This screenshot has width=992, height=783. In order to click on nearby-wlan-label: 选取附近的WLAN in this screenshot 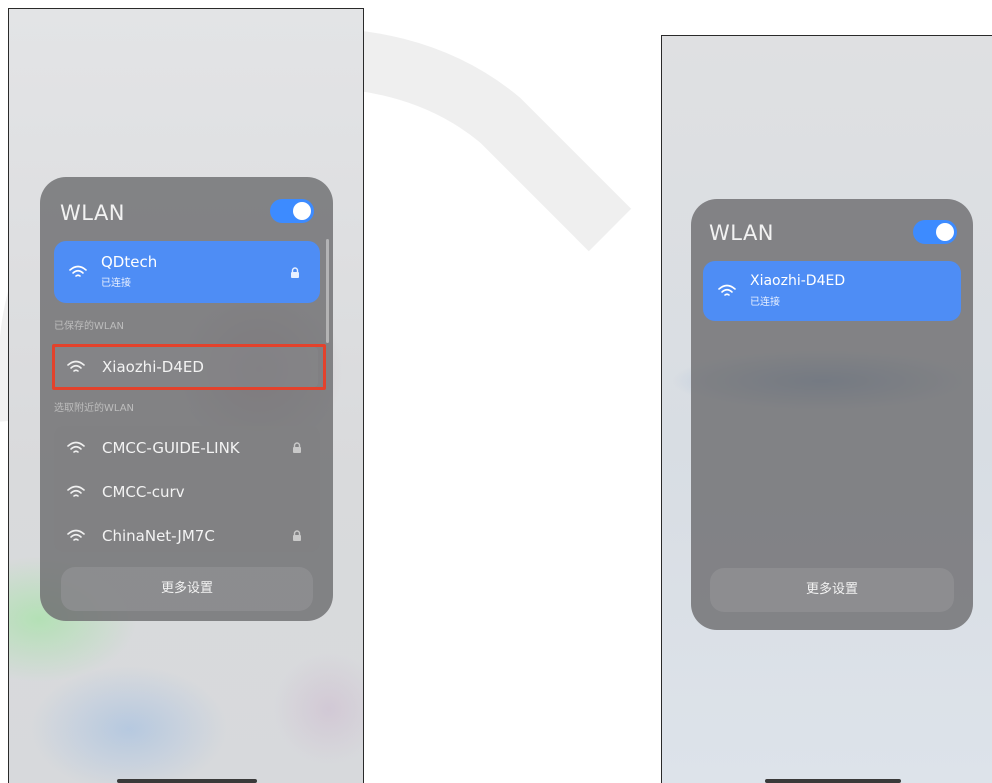, I will do `click(94, 408)`.